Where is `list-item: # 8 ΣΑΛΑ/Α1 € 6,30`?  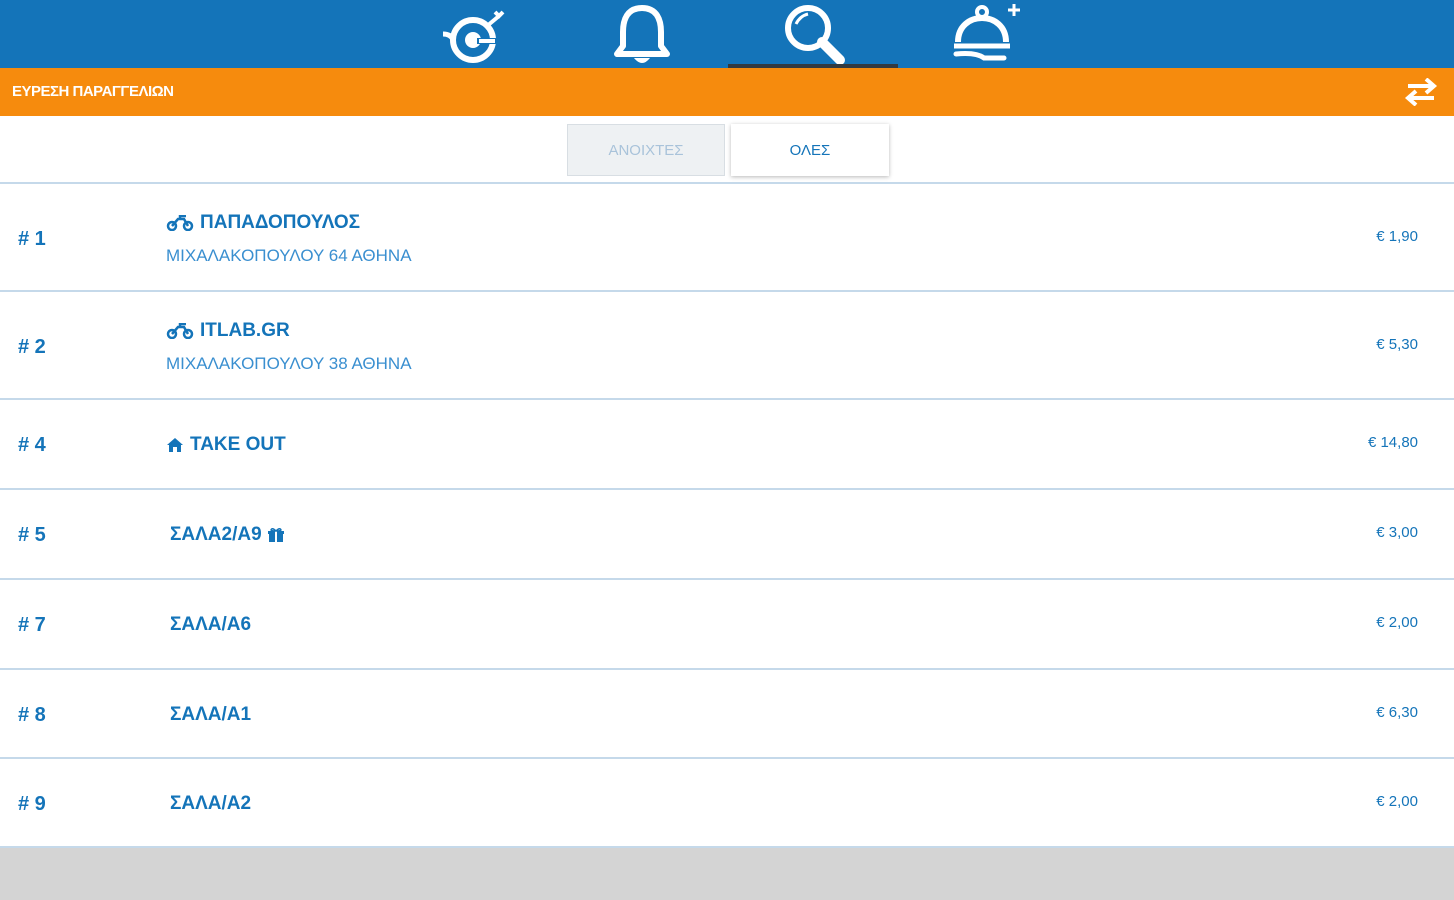
list-item: # 8 ΣΑΛΑ/Α1 € 6,30 is located at coordinates (727, 714).